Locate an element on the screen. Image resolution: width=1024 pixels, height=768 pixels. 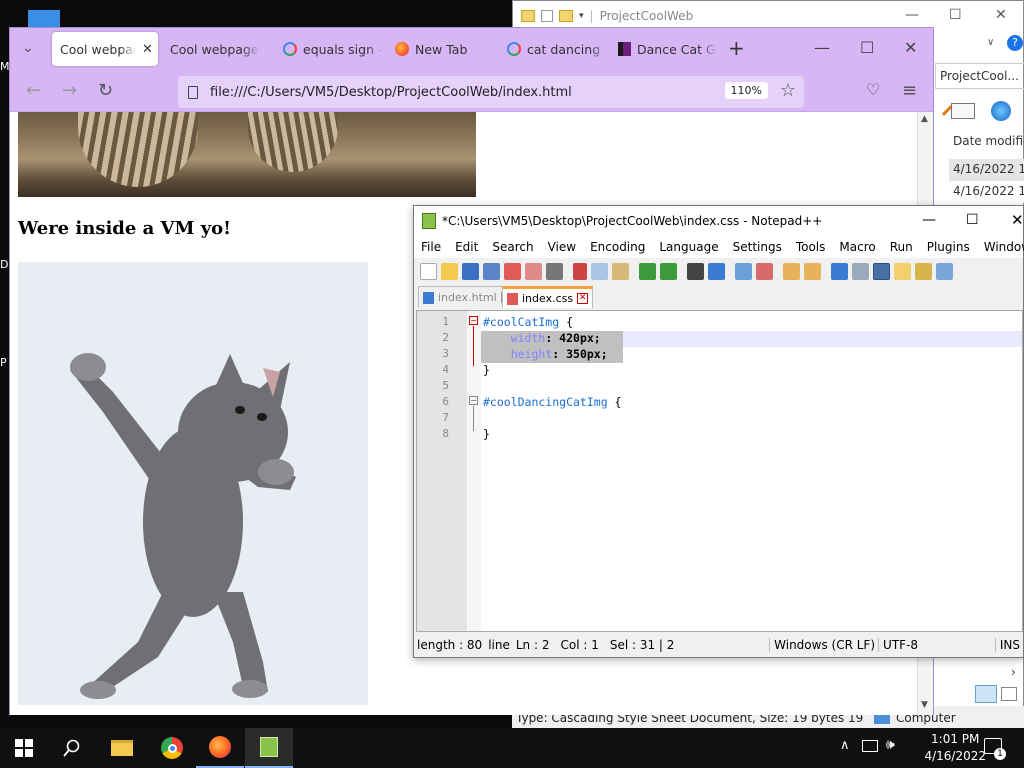
show-hidden-icons-chevron-icon: ∧ is located at coordinates (845, 745).